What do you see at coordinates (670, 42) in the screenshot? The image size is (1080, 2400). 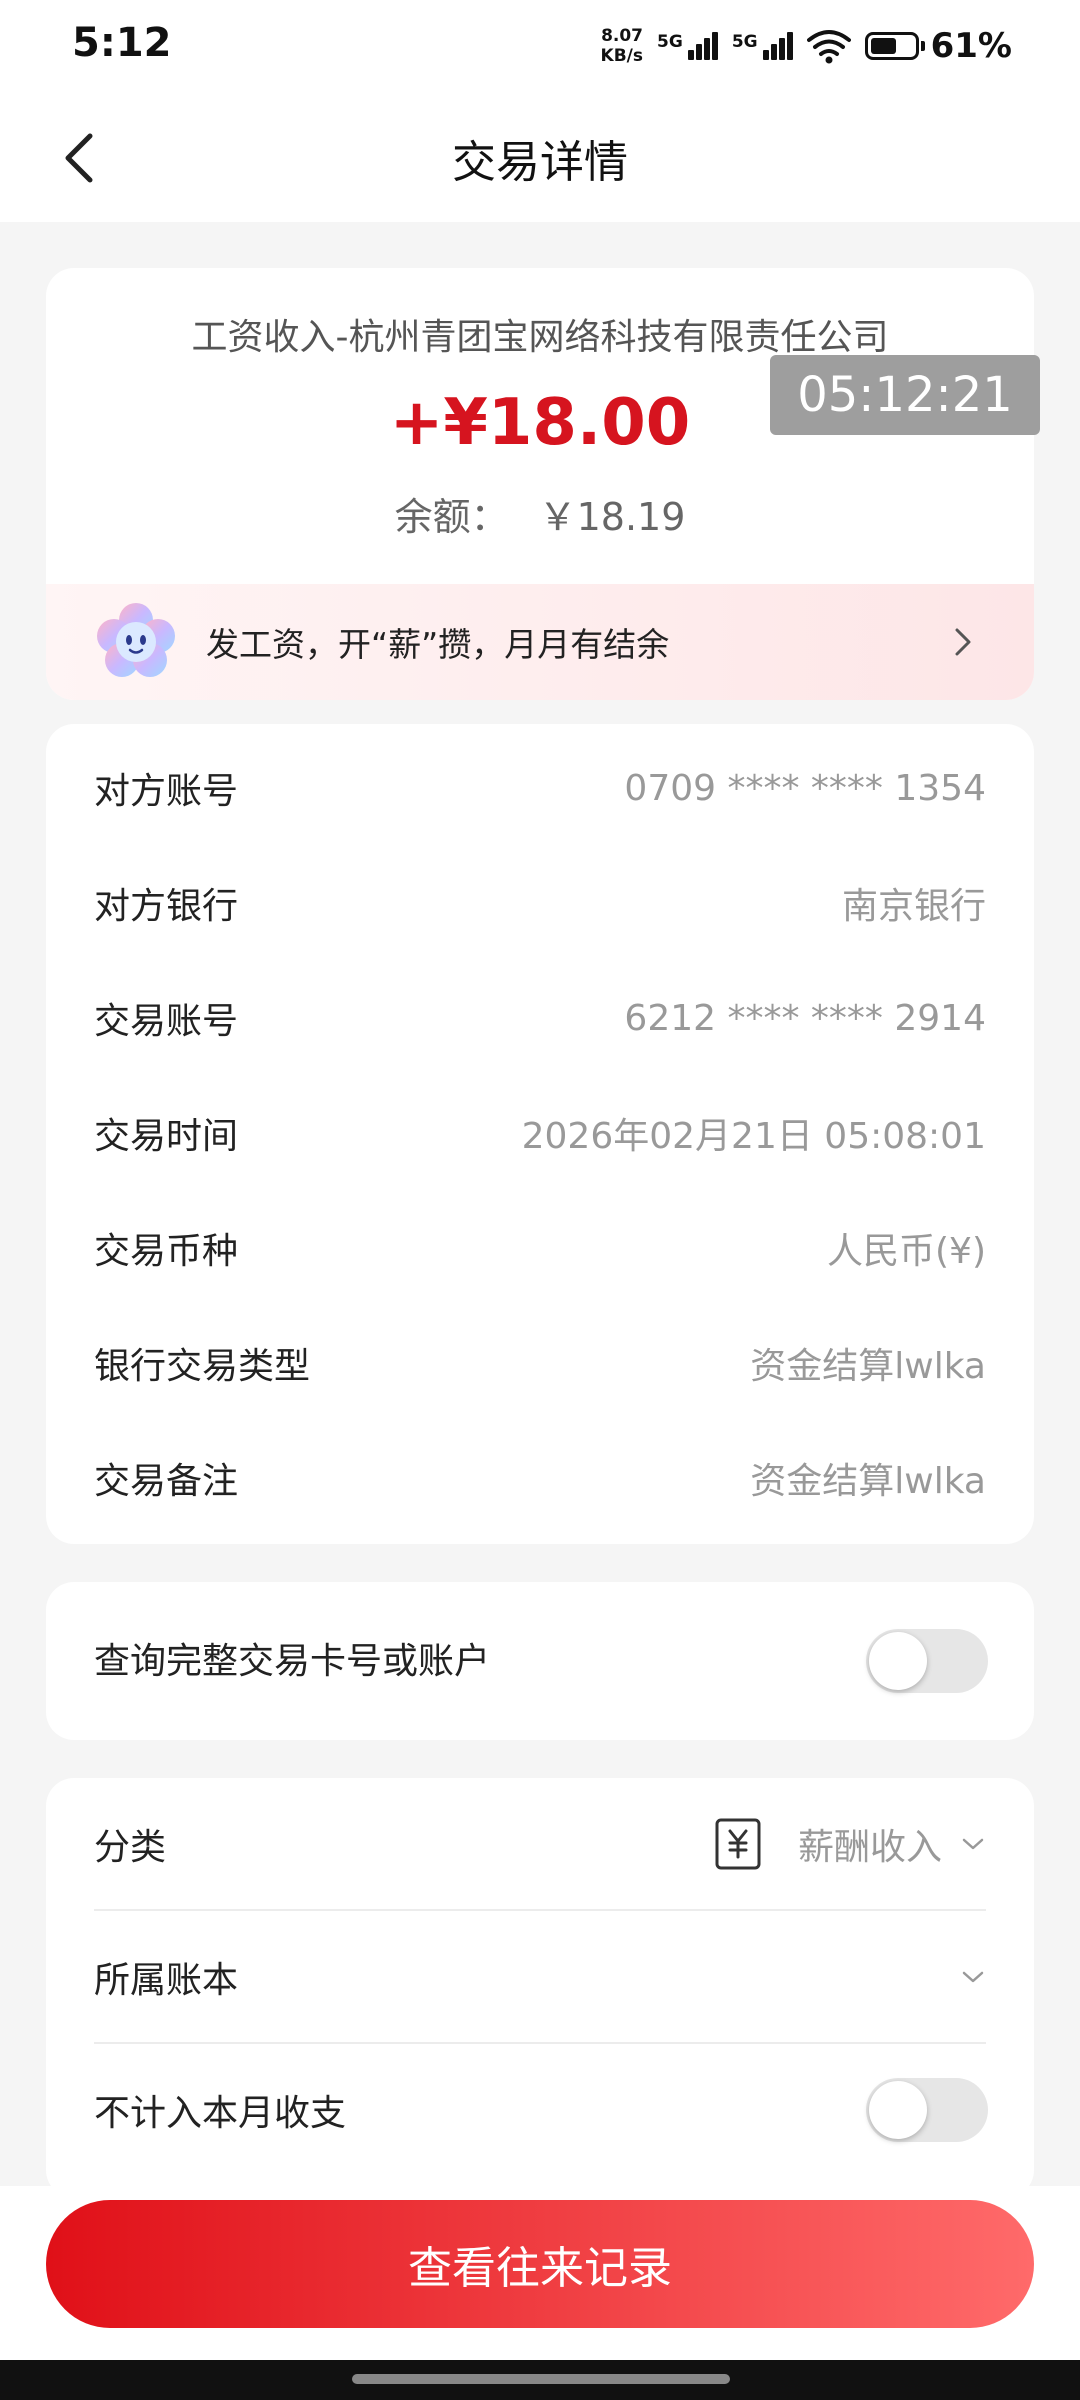 I see `sim1-label: 5G` at bounding box center [670, 42].